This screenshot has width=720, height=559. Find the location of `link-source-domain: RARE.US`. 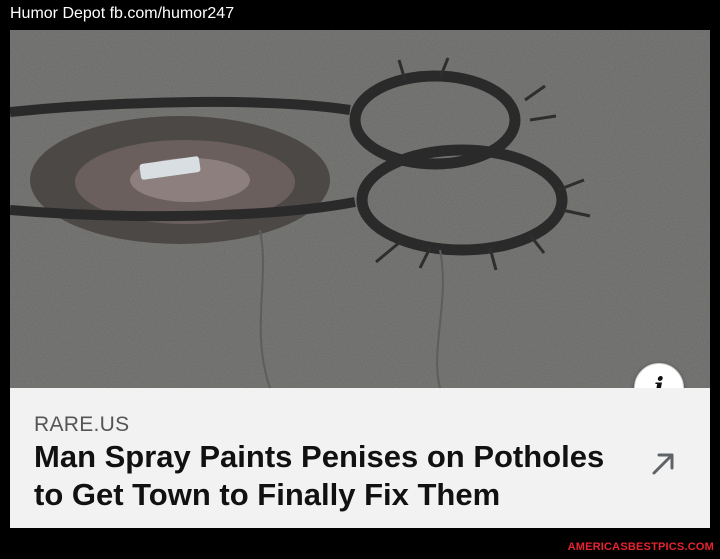

link-source-domain: RARE.US is located at coordinates (82, 424).